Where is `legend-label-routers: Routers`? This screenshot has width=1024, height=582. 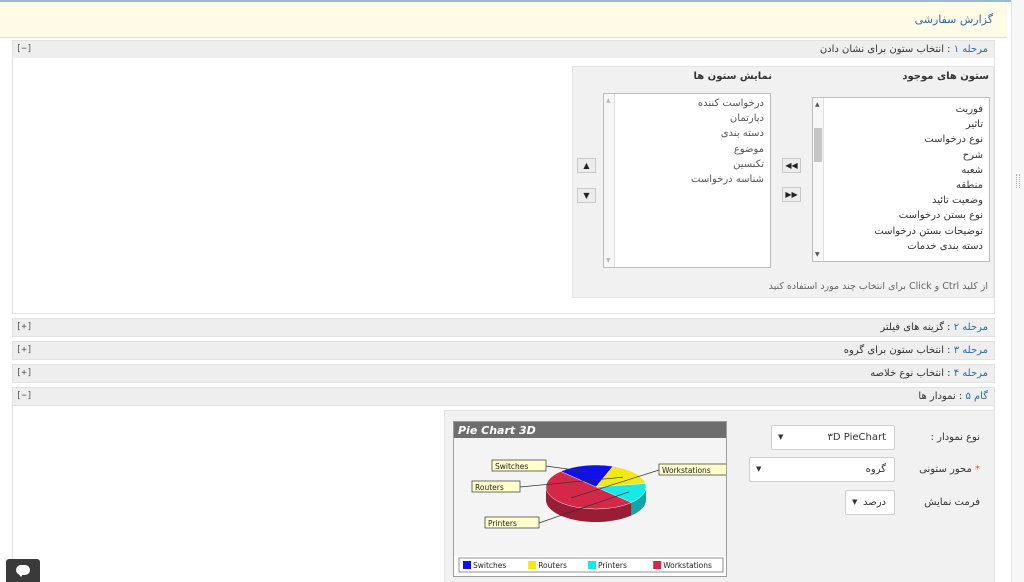 legend-label-routers: Routers is located at coordinates (552, 565).